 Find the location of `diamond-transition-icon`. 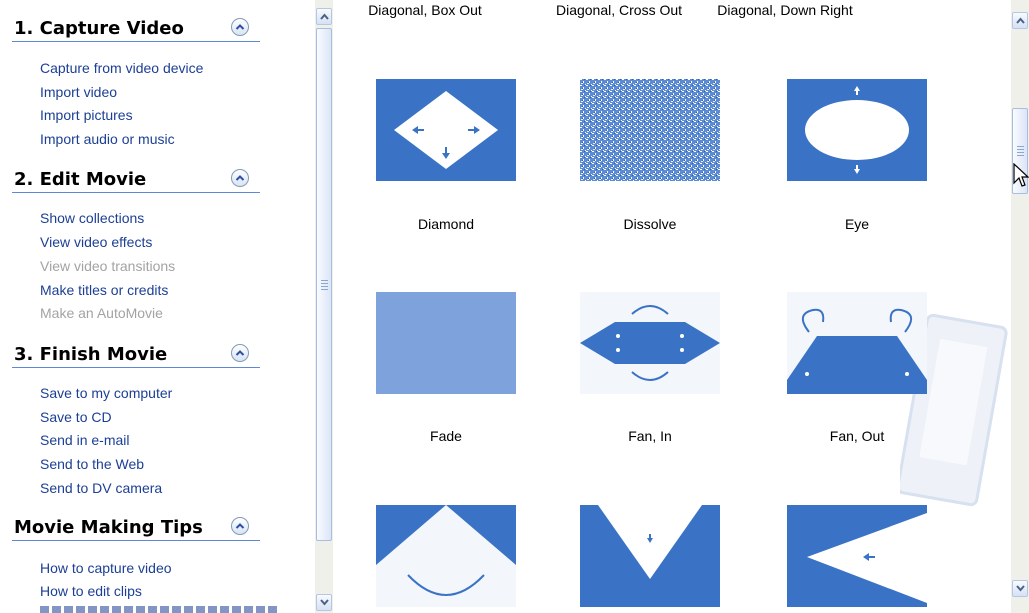

diamond-transition-icon is located at coordinates (446, 130).